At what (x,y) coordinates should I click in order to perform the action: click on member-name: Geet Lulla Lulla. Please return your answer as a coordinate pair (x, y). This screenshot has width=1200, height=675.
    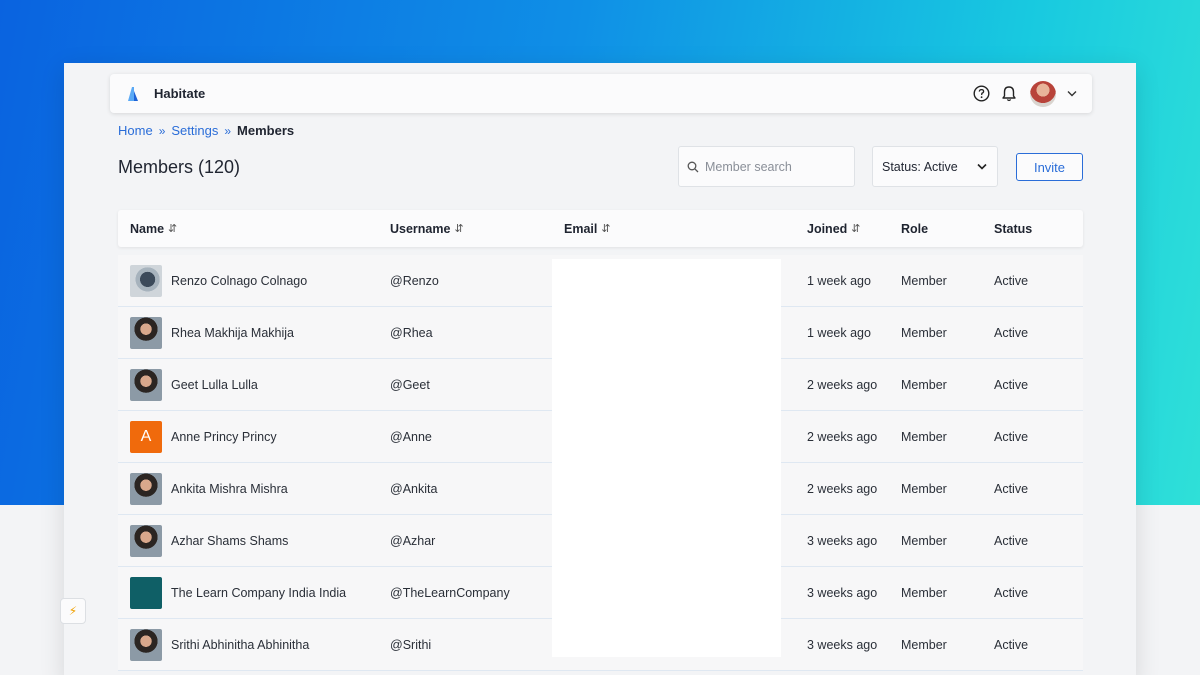
    Looking at the image, I should click on (214, 385).